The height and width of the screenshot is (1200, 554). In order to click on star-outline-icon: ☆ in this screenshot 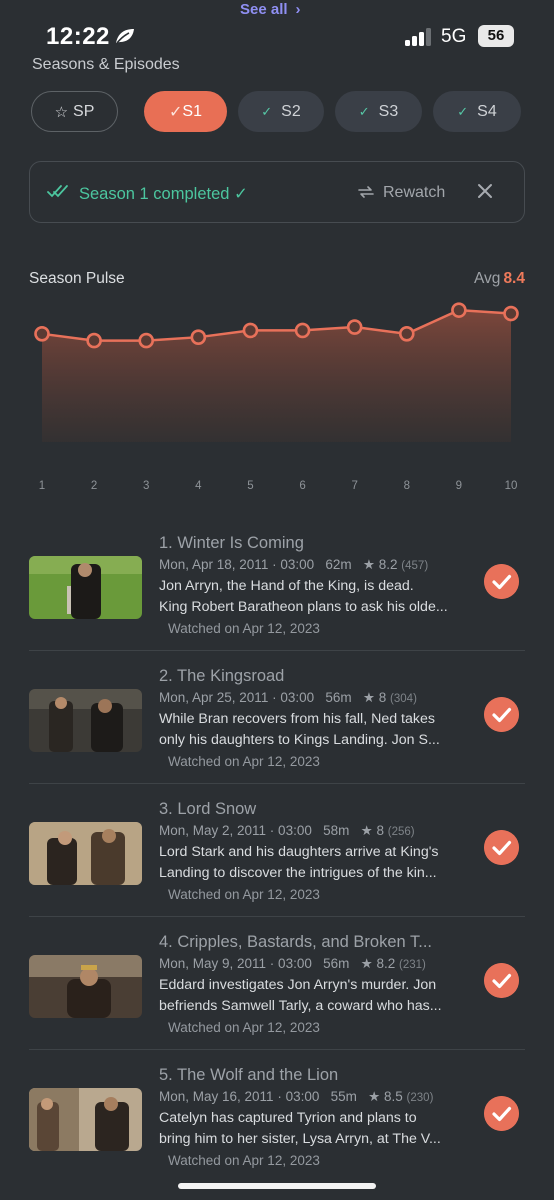, I will do `click(61, 112)`.